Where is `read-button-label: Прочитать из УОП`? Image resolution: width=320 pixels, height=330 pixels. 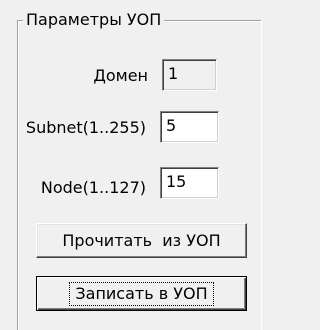
read-button-label: Прочитать из УОП is located at coordinates (141, 240).